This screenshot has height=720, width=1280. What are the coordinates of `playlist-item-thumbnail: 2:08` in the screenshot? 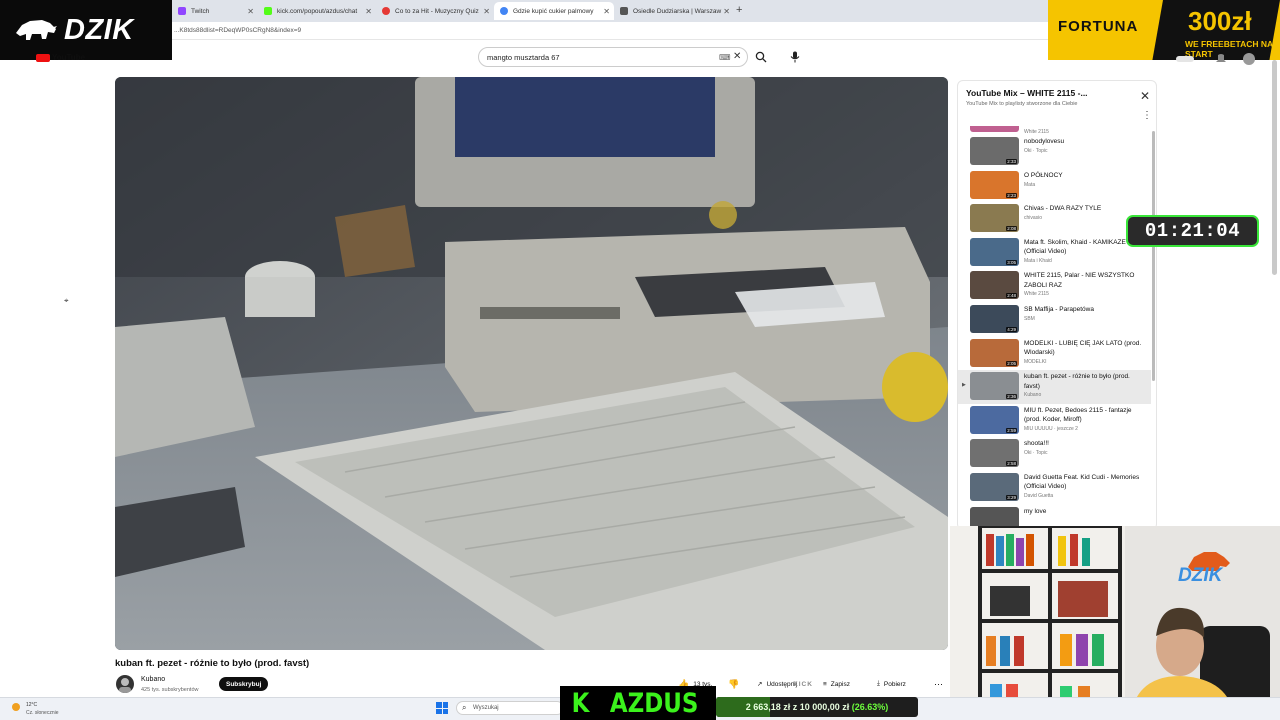 It's located at (994, 218).